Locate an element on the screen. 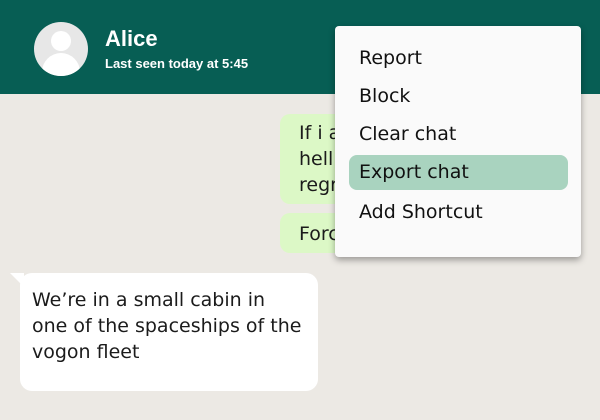  menu-item-report: Report is located at coordinates (458, 58).